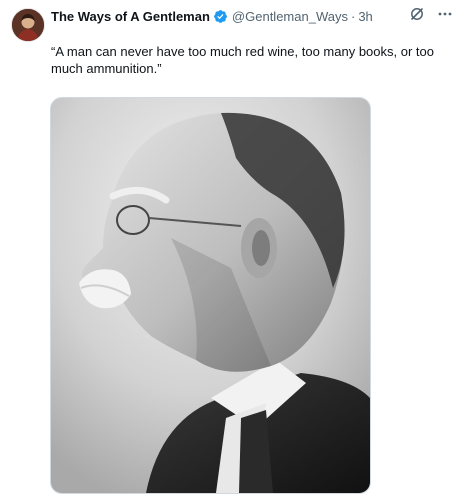  I want to click on tweet-timestamp: 3h, so click(365, 16).